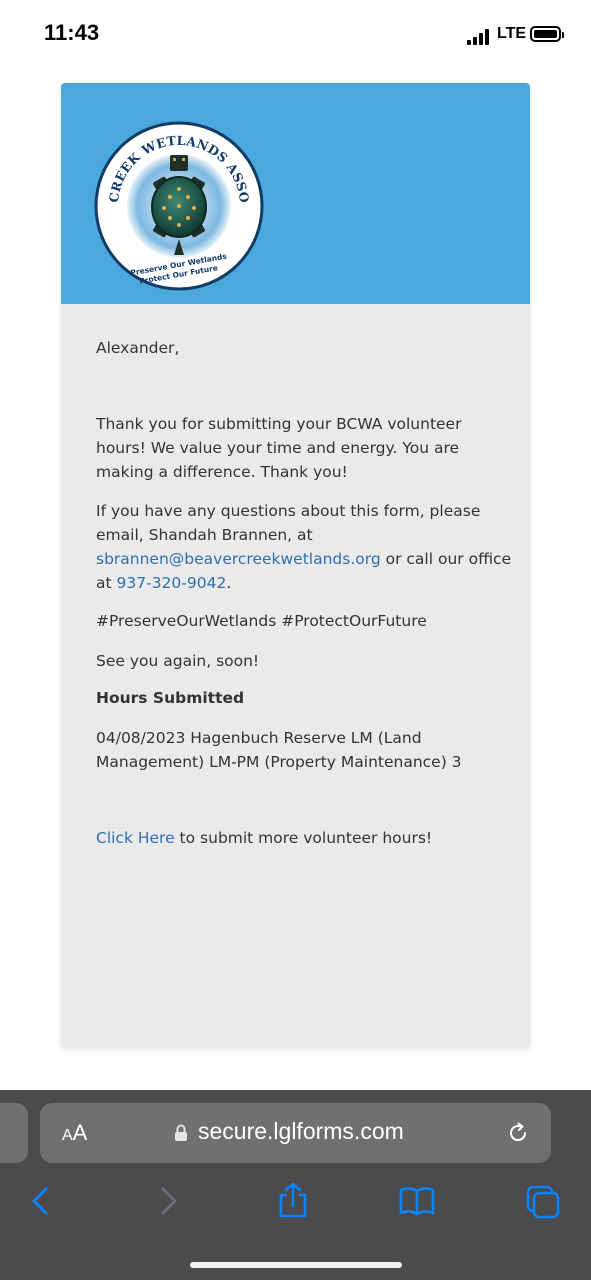  What do you see at coordinates (518, 1133) in the screenshot?
I see `reload-icon` at bounding box center [518, 1133].